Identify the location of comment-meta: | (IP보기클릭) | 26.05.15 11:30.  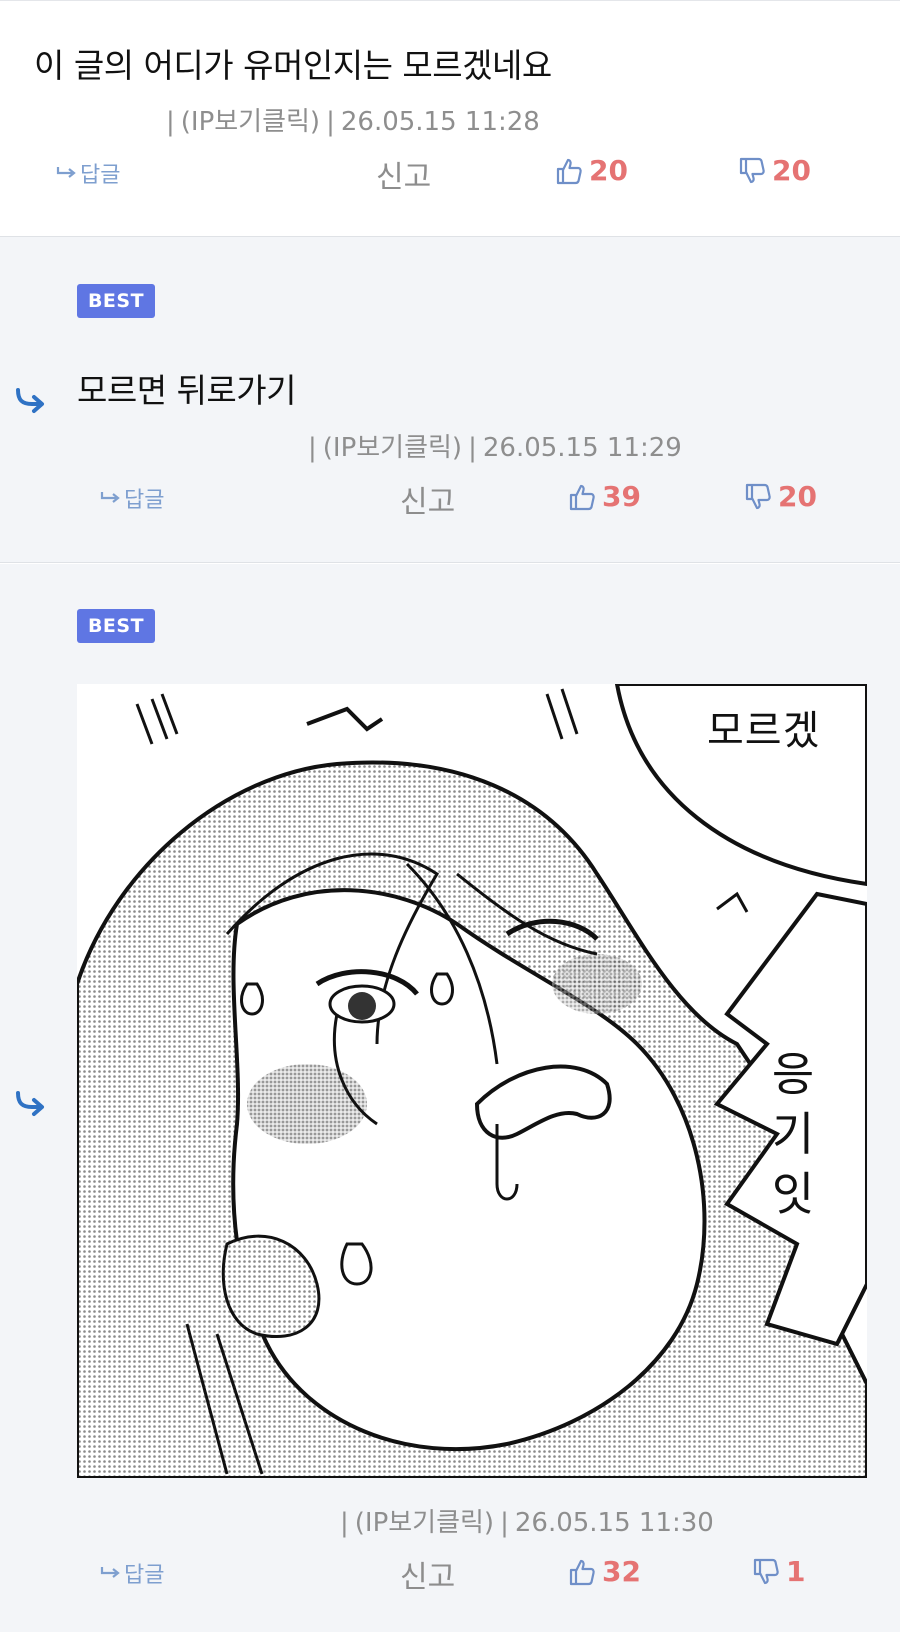
(524, 1520).